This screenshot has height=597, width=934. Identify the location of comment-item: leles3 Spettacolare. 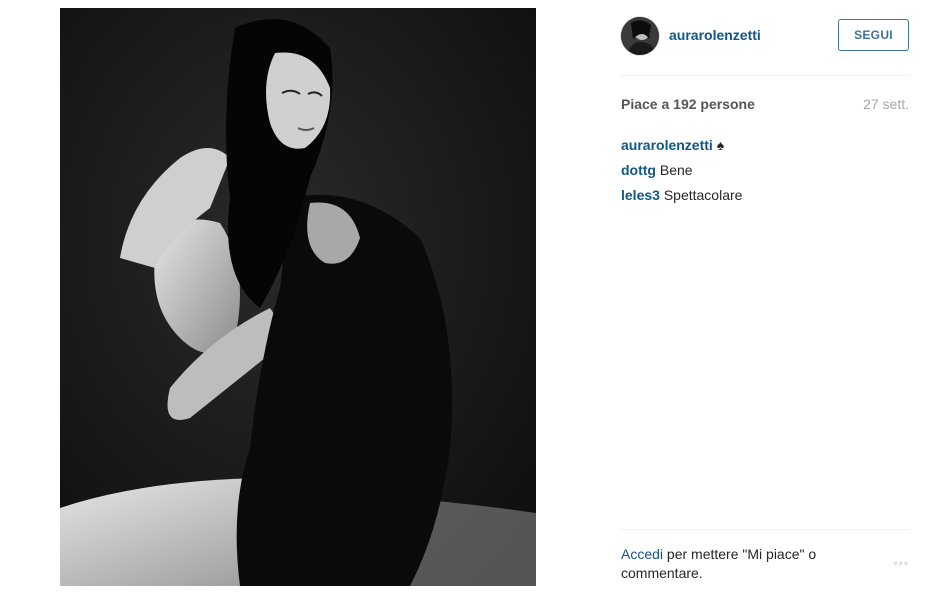
(765, 195).